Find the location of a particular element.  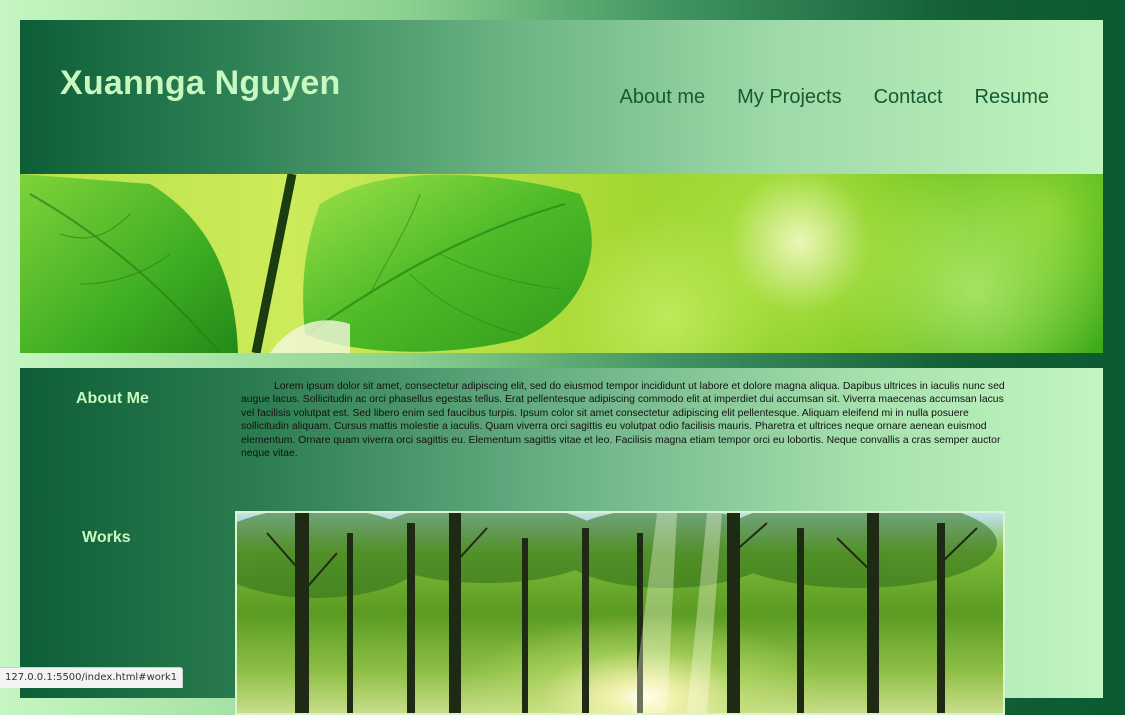

leaves-illustration is located at coordinates (306, 263).